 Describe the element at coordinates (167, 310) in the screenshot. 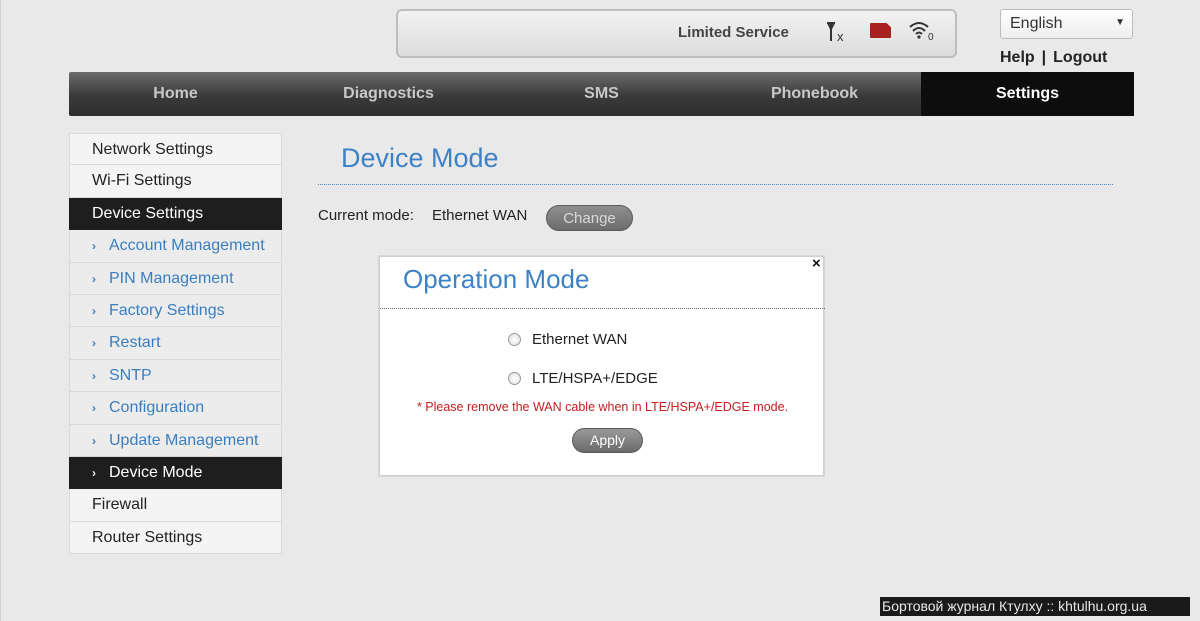

I see `sidebar-item-label: Factory Settings` at that location.